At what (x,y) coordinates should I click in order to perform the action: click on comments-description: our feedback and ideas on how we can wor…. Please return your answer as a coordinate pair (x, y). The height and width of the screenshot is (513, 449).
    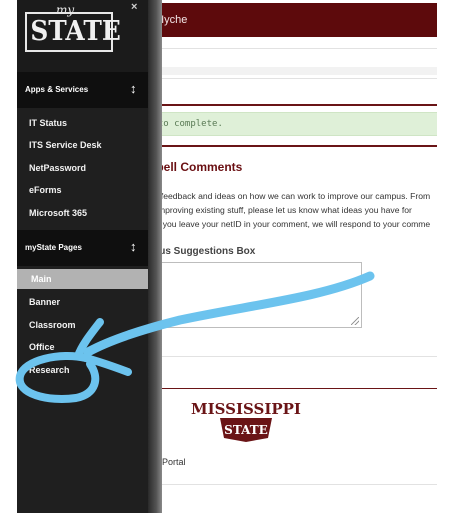
    Looking at the image, I should click on (292, 210).